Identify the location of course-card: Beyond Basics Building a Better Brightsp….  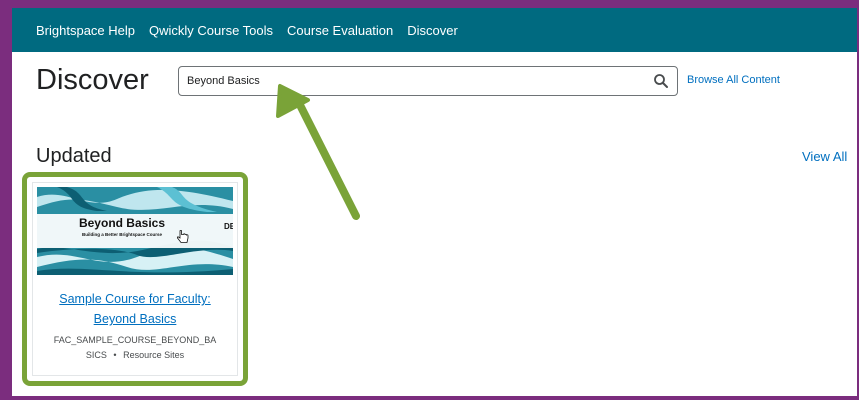
(135, 279).